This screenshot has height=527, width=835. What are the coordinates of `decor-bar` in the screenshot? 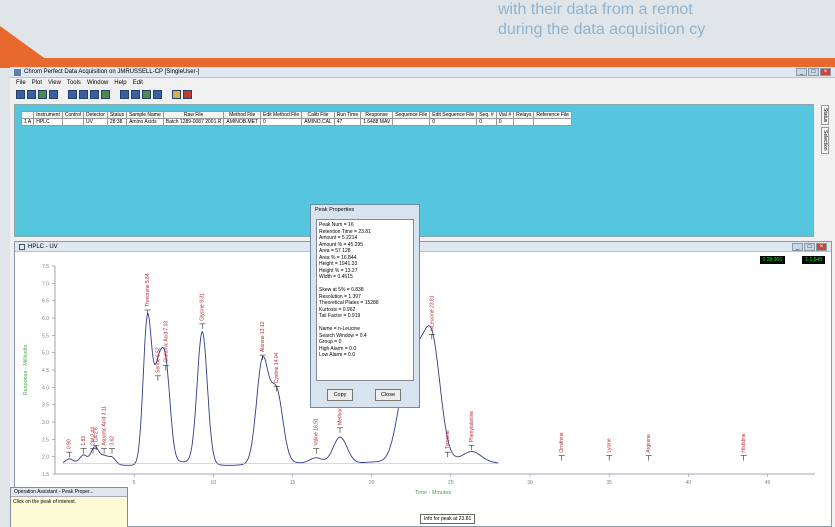 It's located at (417, 62).